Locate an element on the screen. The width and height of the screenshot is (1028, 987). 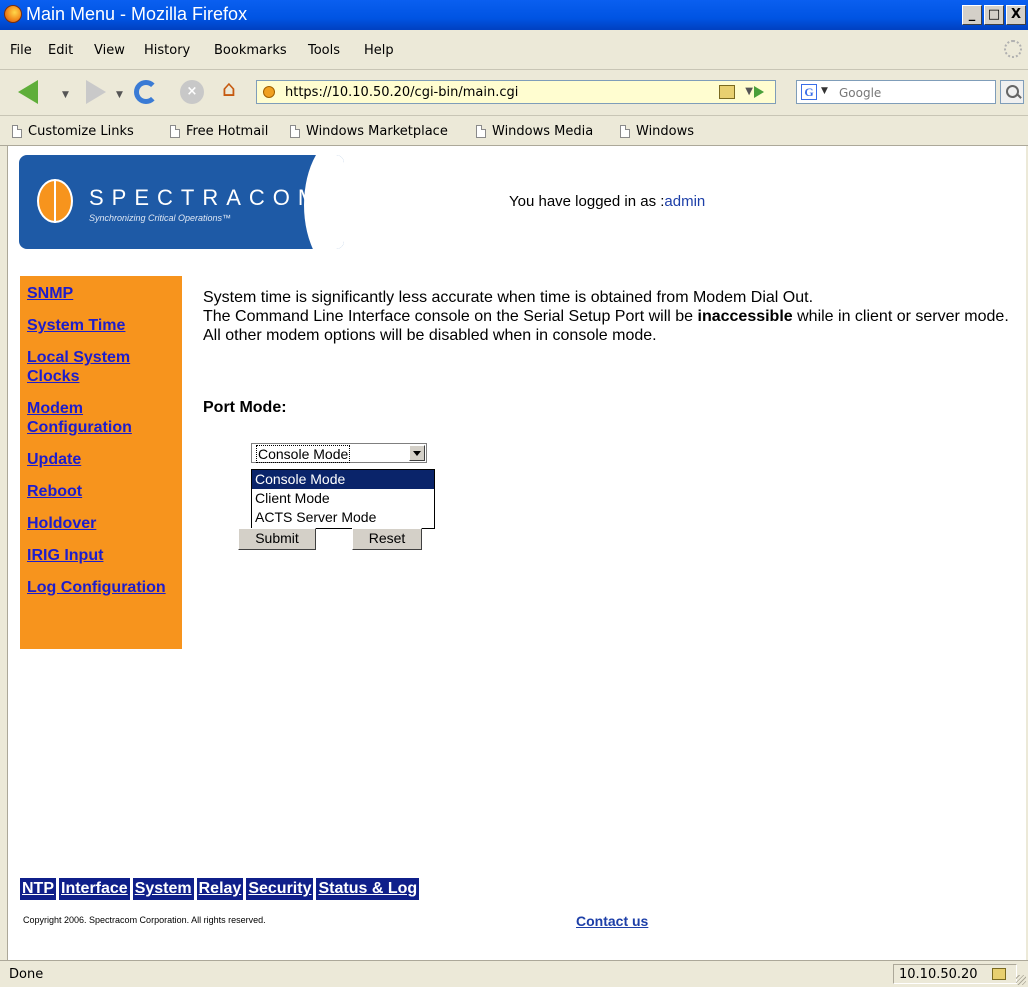
sidebar-link-reboot: Reboot is located at coordinates (97, 491).